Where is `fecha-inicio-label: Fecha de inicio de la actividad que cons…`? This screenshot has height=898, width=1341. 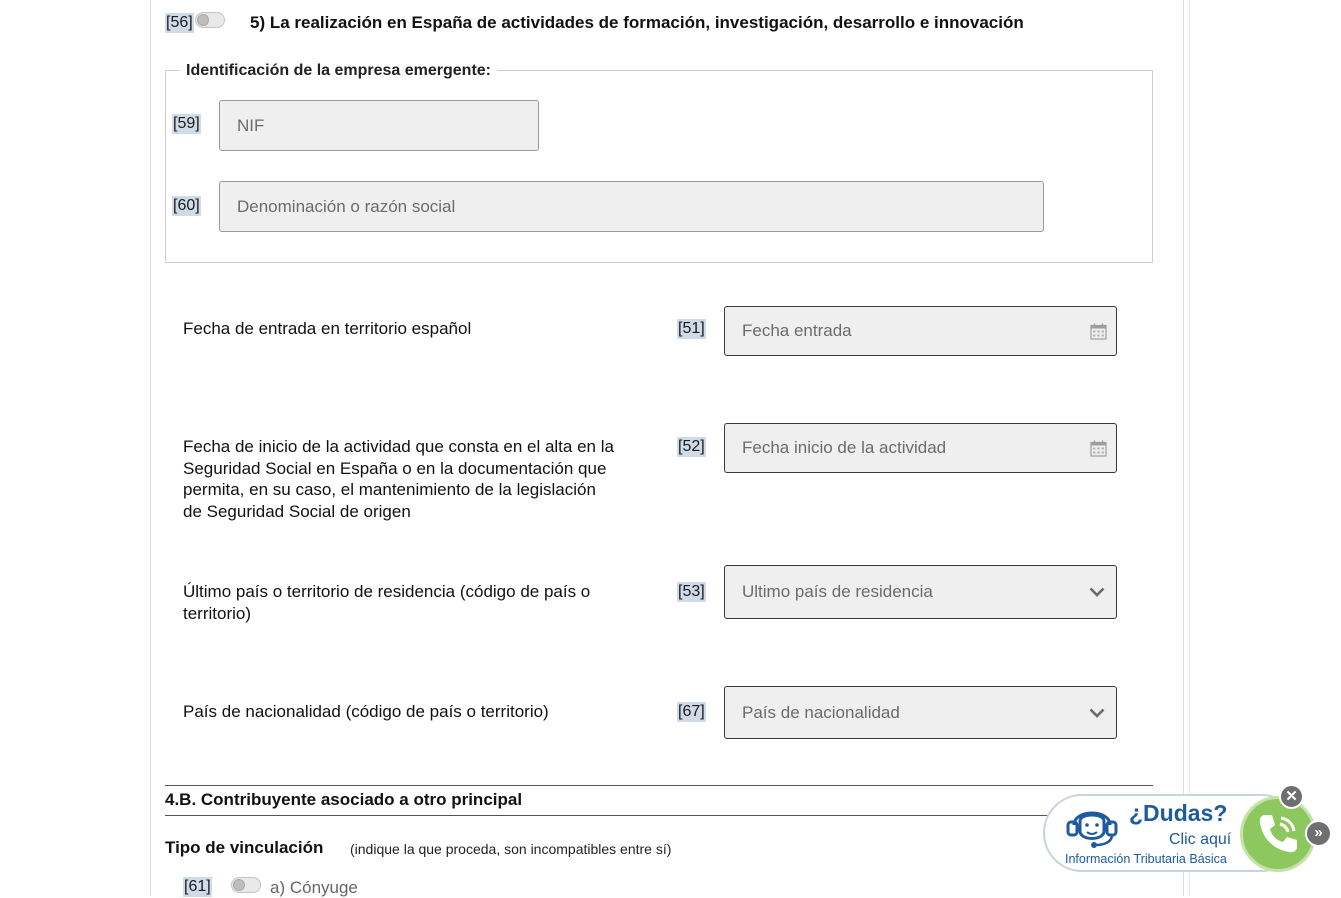
fecha-inicio-label: Fecha de inicio de la actividad que cons… is located at coordinates (418, 479).